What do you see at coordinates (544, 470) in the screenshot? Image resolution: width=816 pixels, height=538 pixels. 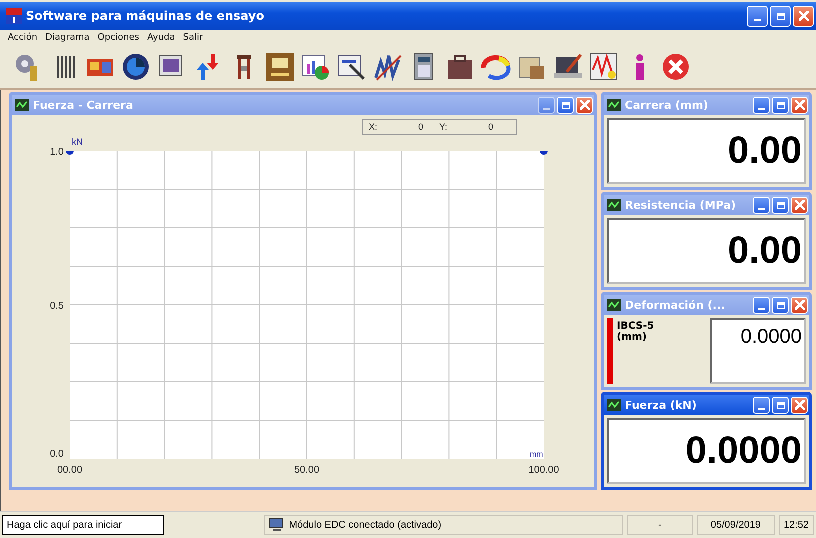 I see `x-tick-label: 100.00` at bounding box center [544, 470].